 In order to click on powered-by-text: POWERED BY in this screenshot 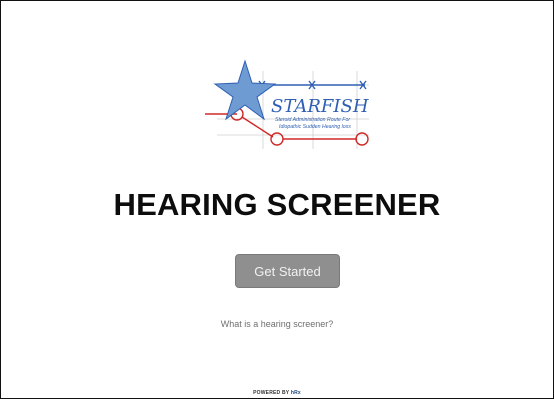, I will do `click(271, 393)`.